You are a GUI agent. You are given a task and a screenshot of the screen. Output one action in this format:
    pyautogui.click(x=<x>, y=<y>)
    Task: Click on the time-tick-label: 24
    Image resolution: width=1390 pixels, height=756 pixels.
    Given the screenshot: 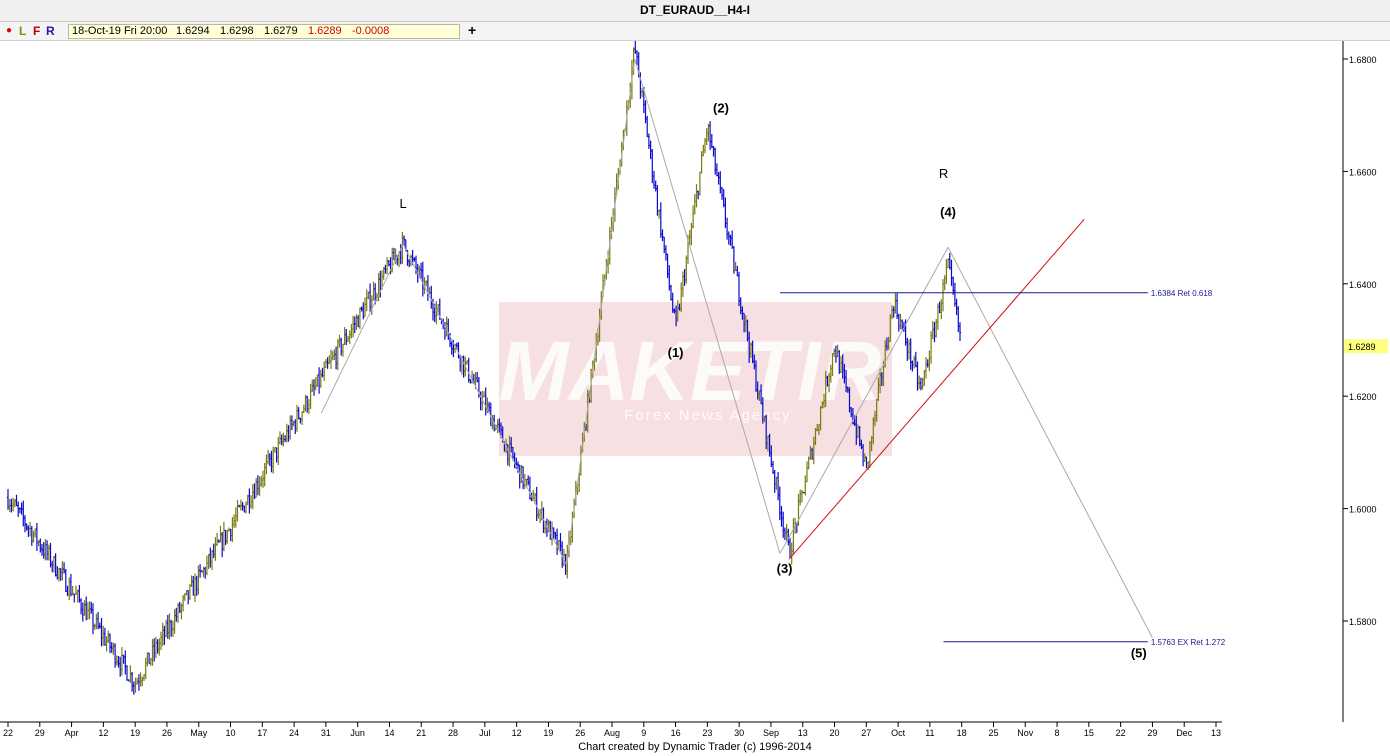 What is the action you would take?
    pyautogui.click(x=294, y=733)
    